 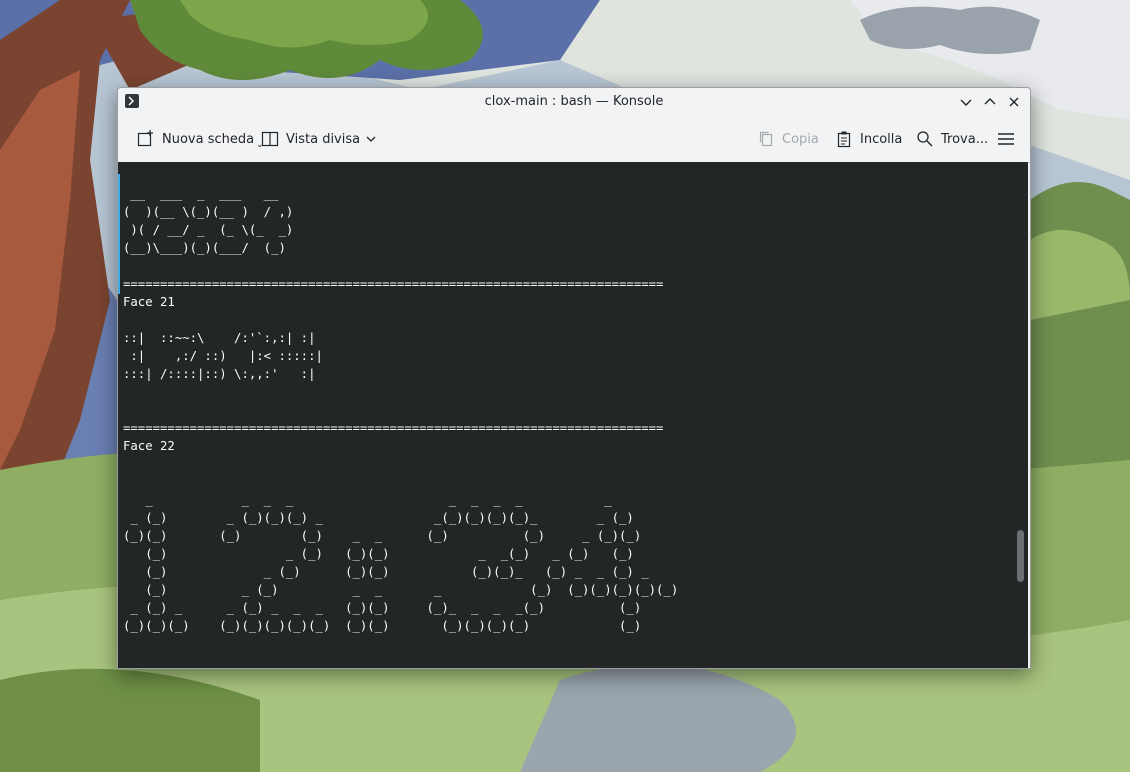 What do you see at coordinates (766, 139) in the screenshot?
I see `copy-icon` at bounding box center [766, 139].